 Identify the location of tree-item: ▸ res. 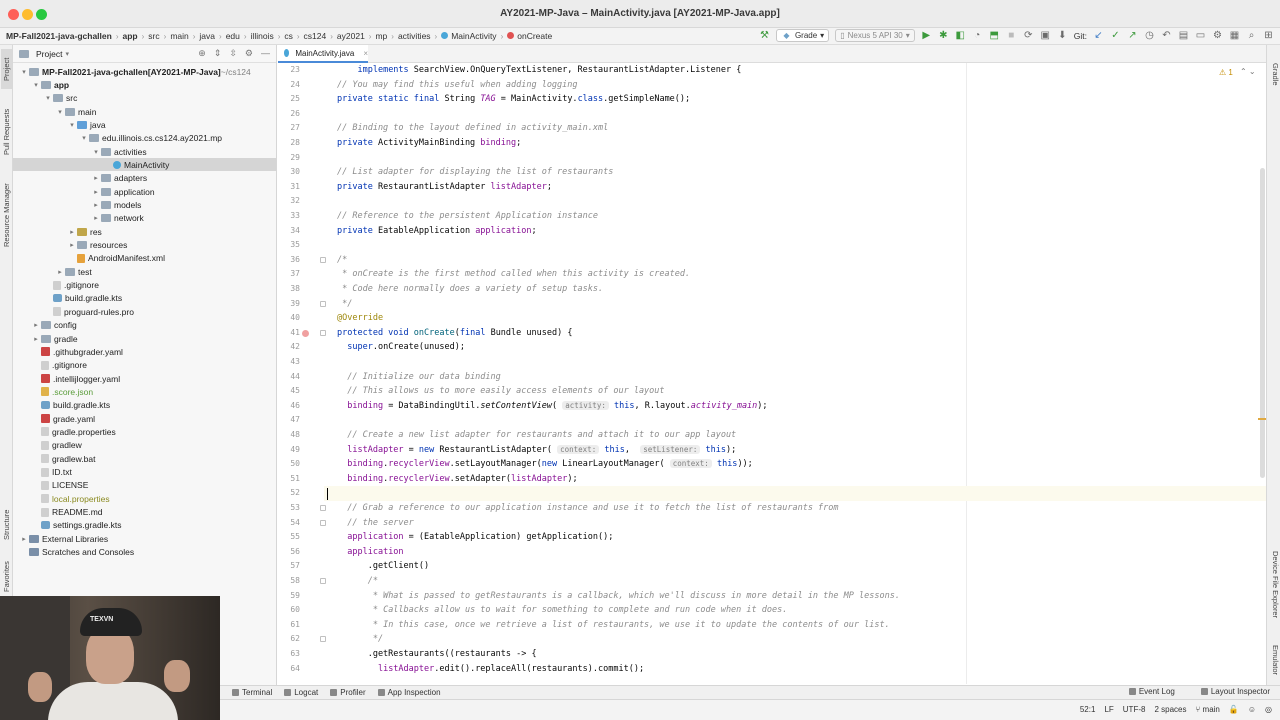
(144, 231).